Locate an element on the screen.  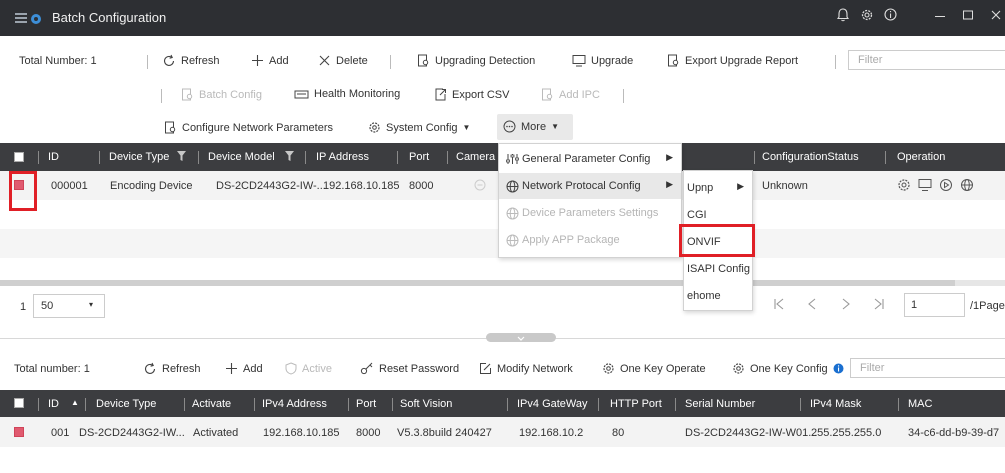
filter-input: Filter is located at coordinates (926, 60).